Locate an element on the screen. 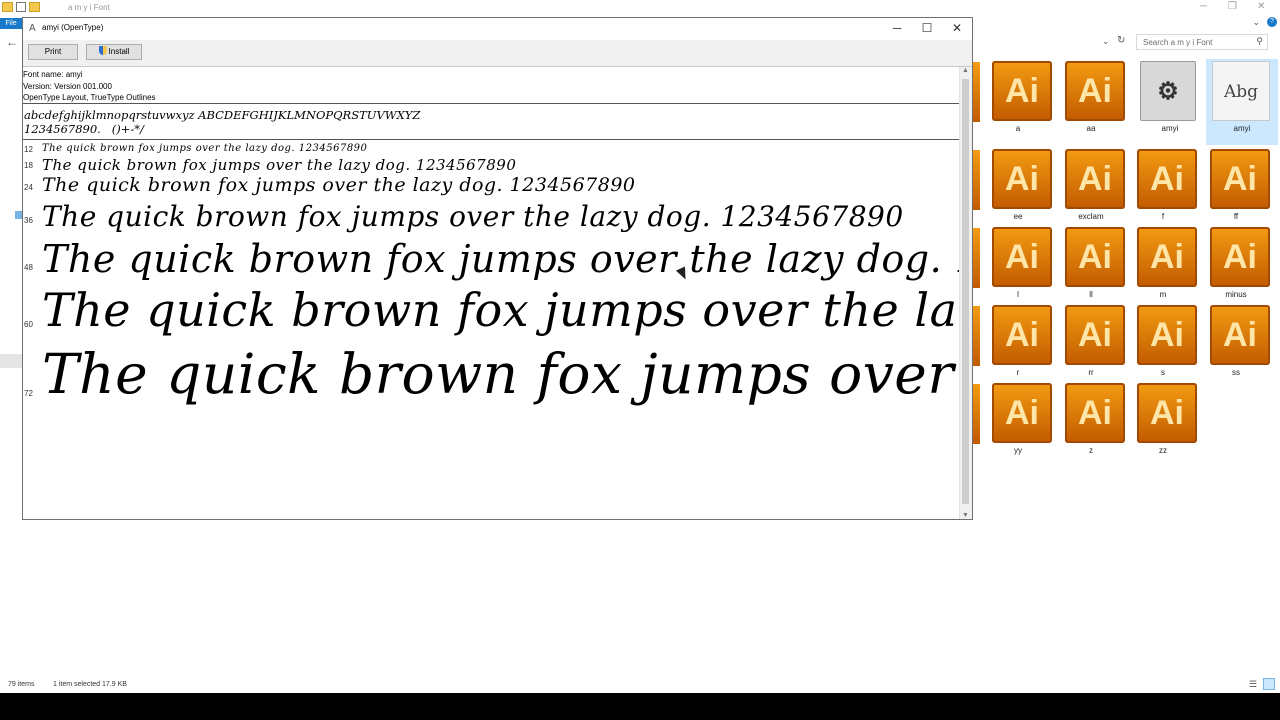 The image size is (1280, 720). back-arrow-icon: ← is located at coordinates (12, 42).